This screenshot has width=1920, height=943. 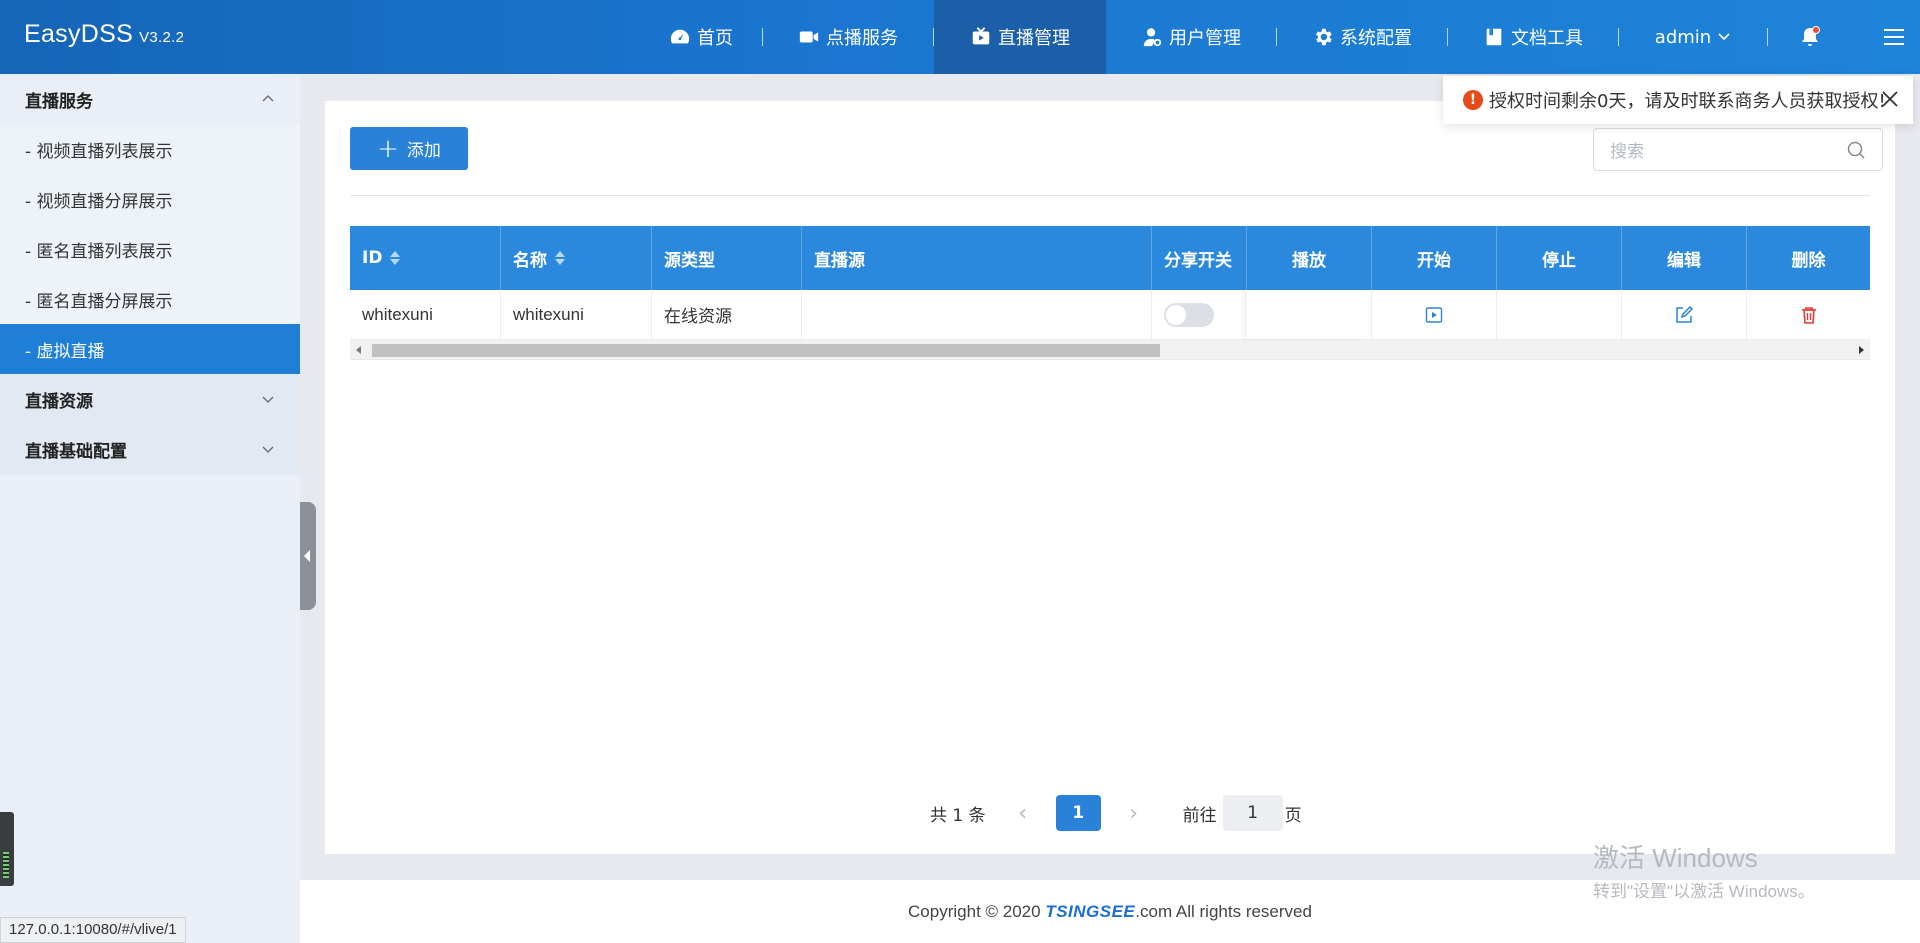 I want to click on sidebar-item-anon-live-list: - 匿名直播列表展示, so click(x=150, y=249).